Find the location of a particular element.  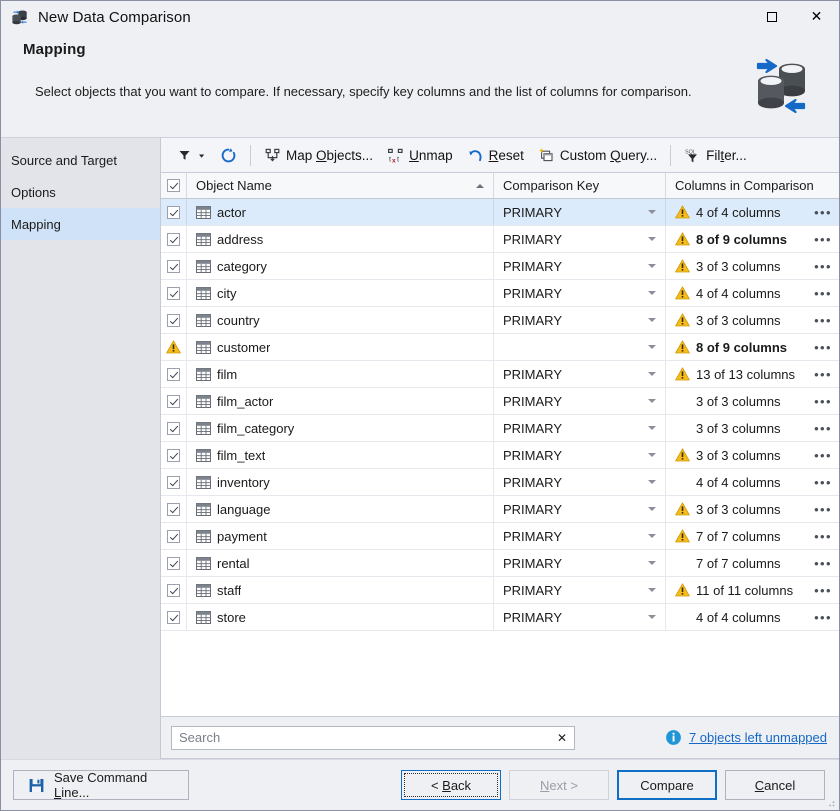

sidebar-item-options: Options is located at coordinates (80, 192).